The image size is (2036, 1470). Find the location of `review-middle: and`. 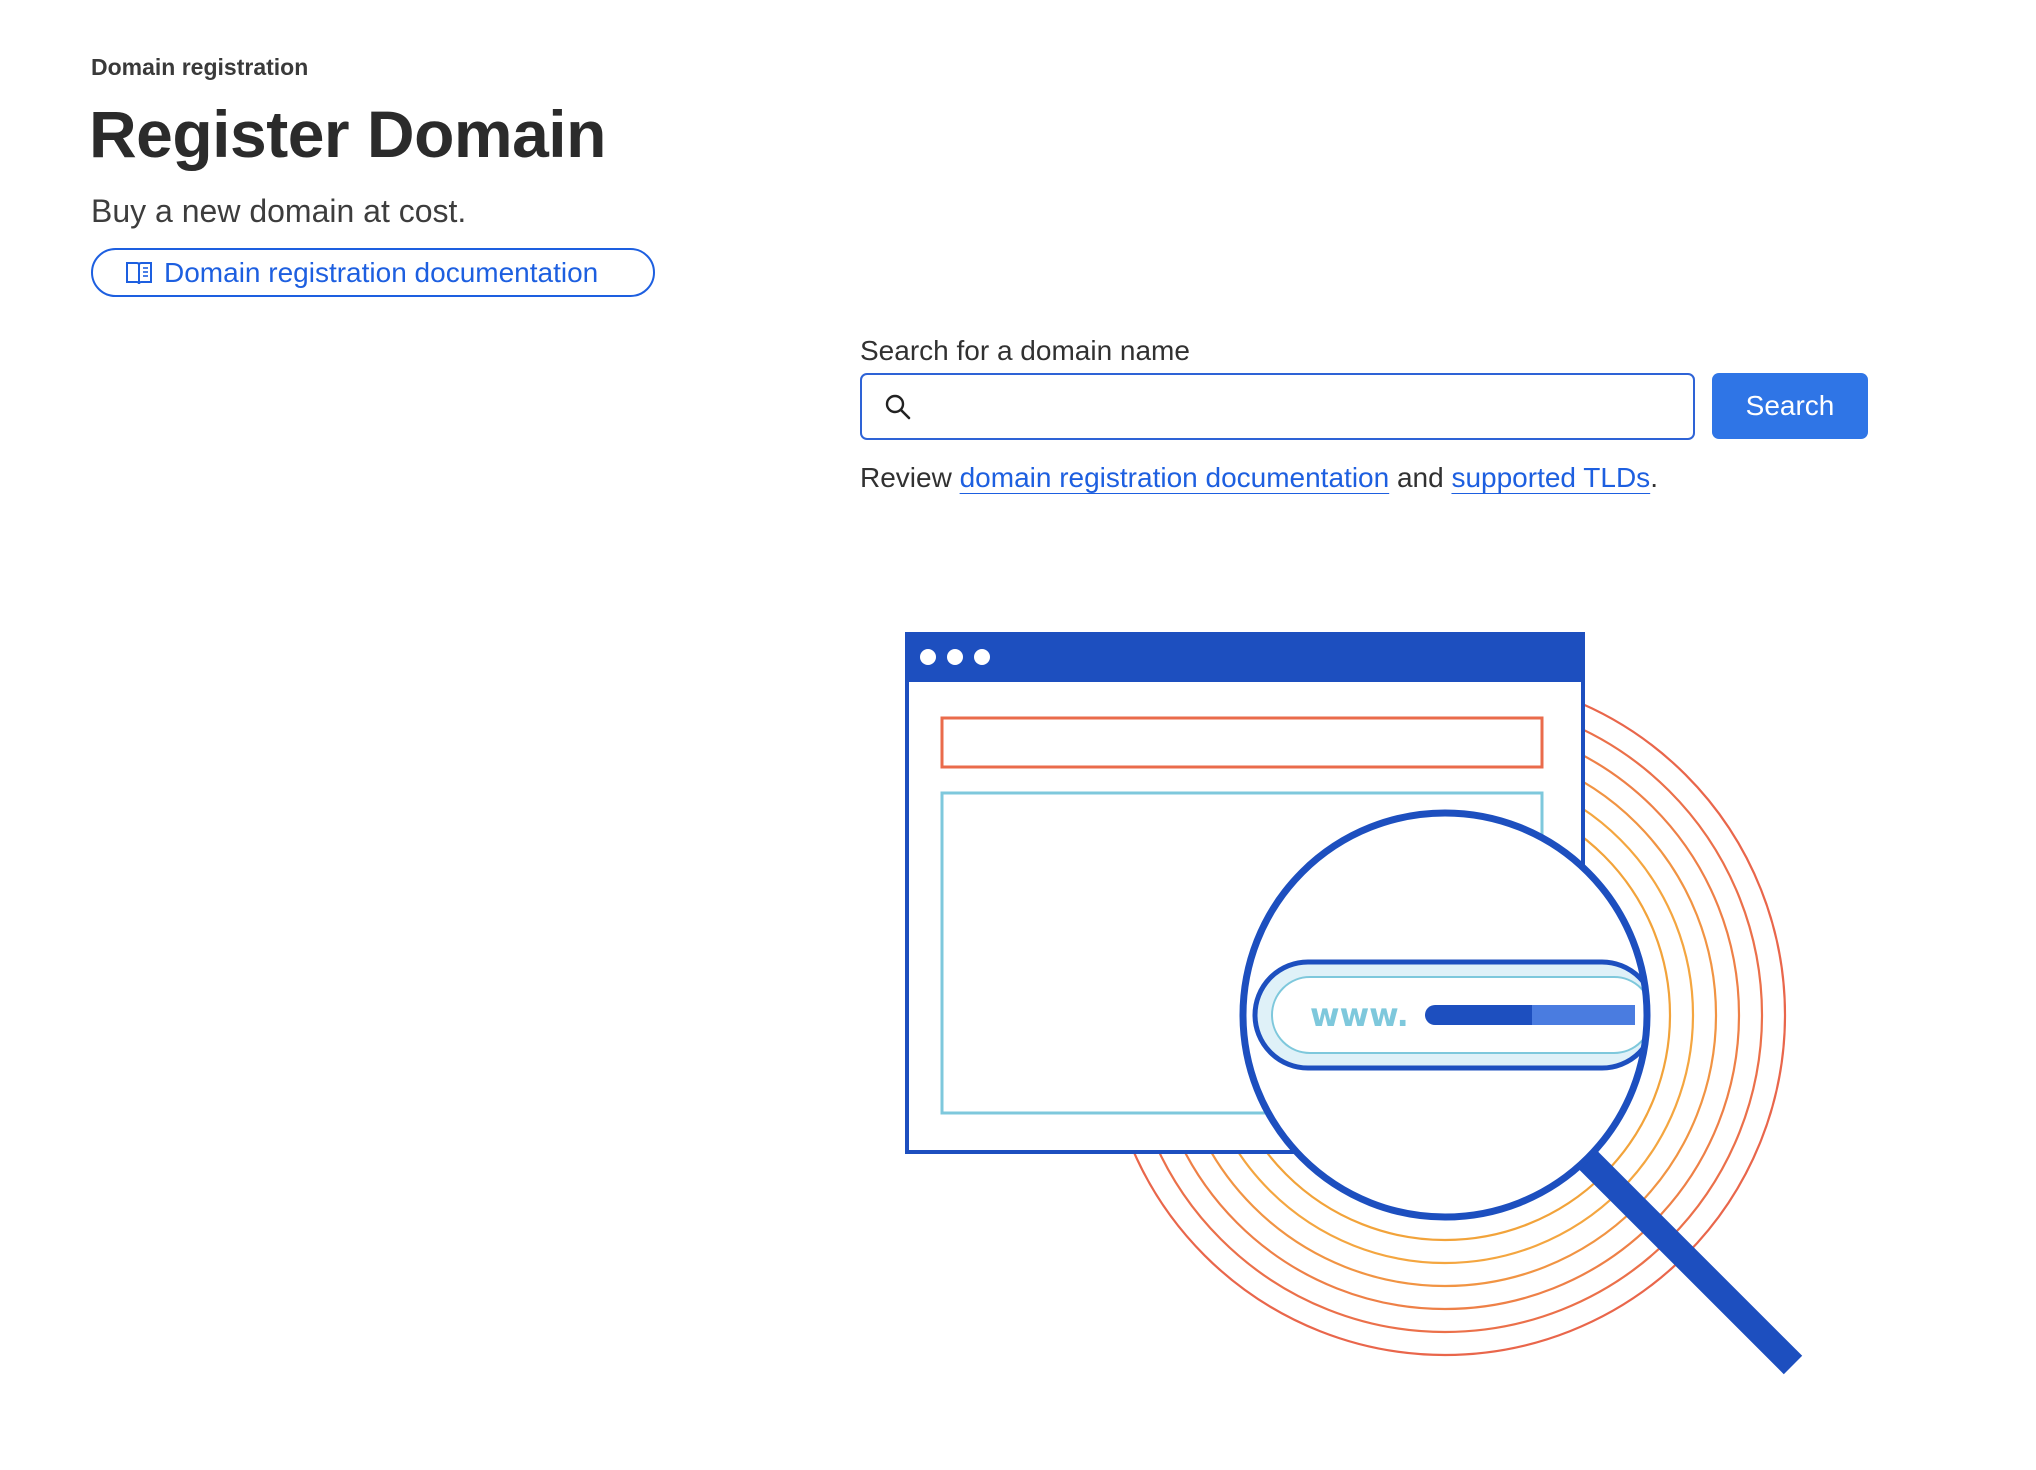

review-middle: and is located at coordinates (1420, 477).